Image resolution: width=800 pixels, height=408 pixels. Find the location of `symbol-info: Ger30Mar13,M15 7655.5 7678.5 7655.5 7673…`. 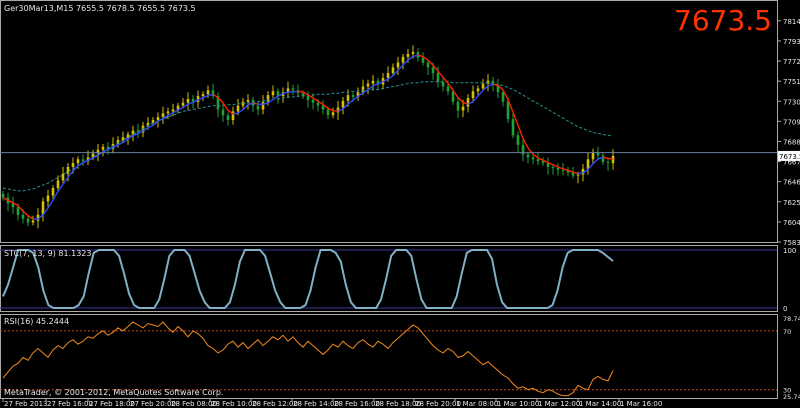

symbol-info: Ger30Mar13,M15 7655.5 7678.5 7655.5 7673… is located at coordinates (100, 8).